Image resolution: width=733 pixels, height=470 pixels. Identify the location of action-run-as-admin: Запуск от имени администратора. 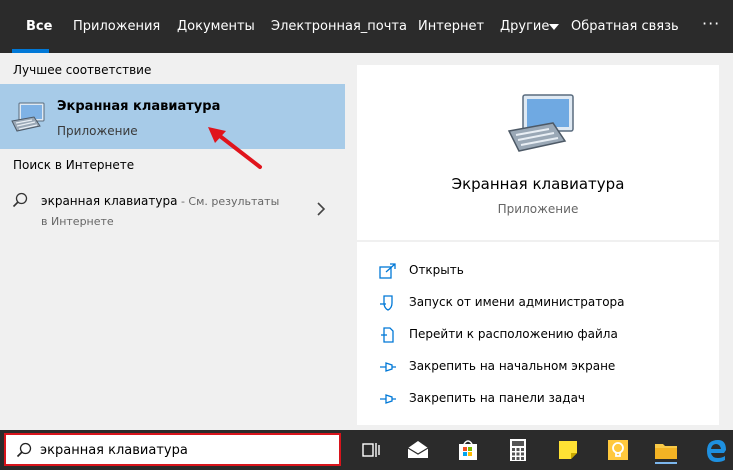
(538, 303).